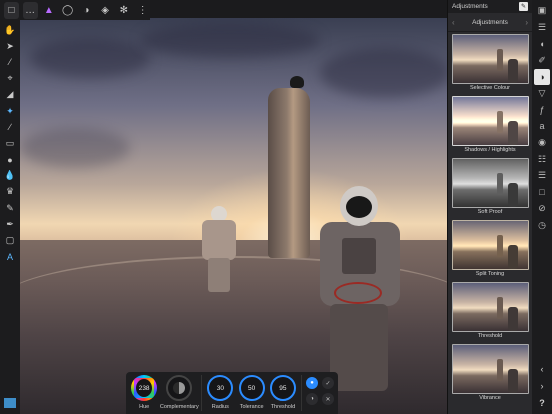  What do you see at coordinates (10, 208) in the screenshot?
I see `healing-brush-icon: ✎` at bounding box center [10, 208].